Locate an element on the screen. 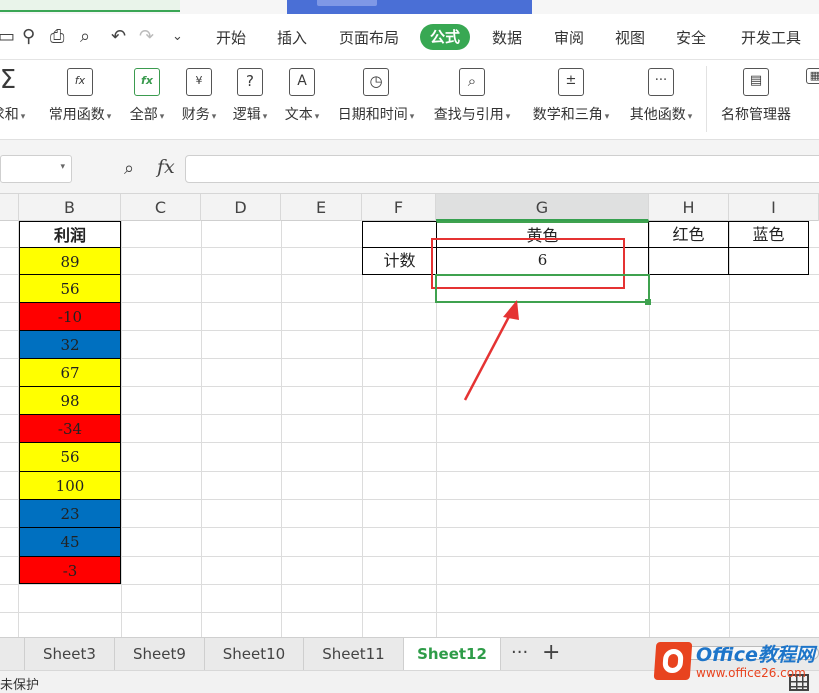  tab-sheet3: Sheet3 is located at coordinates (70, 654).